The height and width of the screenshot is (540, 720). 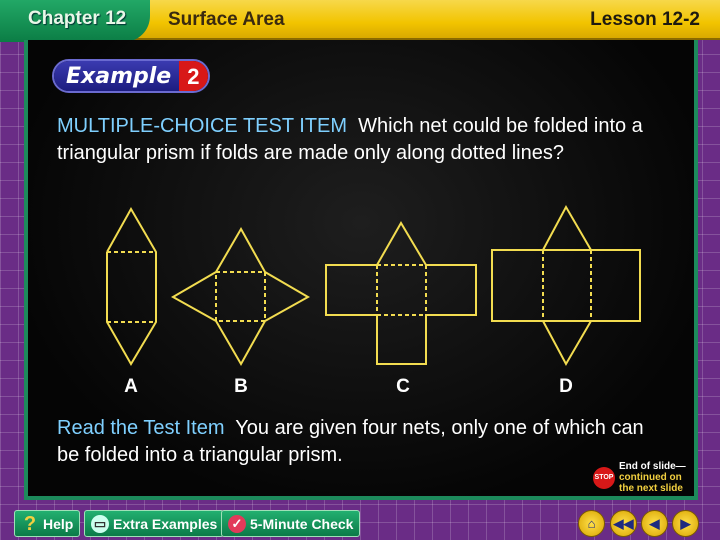 I want to click on net-a, so click(x=131, y=286).